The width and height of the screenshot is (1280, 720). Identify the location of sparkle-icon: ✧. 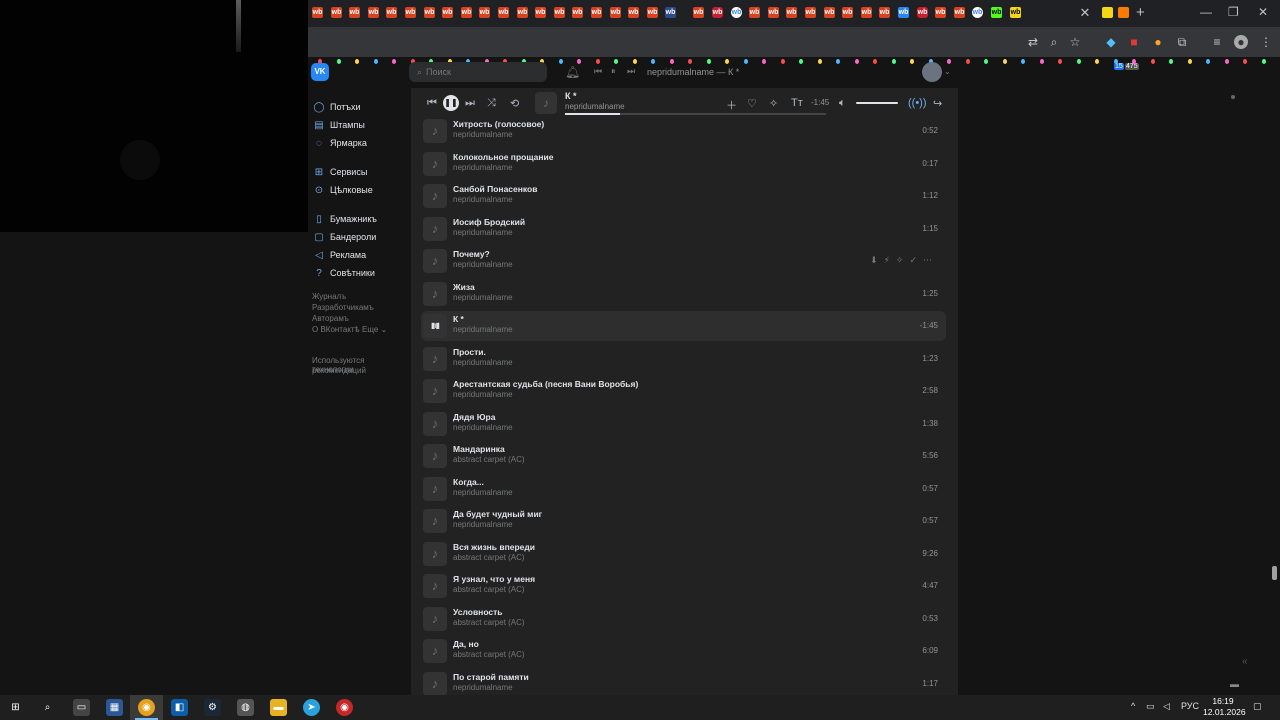
(773, 103).